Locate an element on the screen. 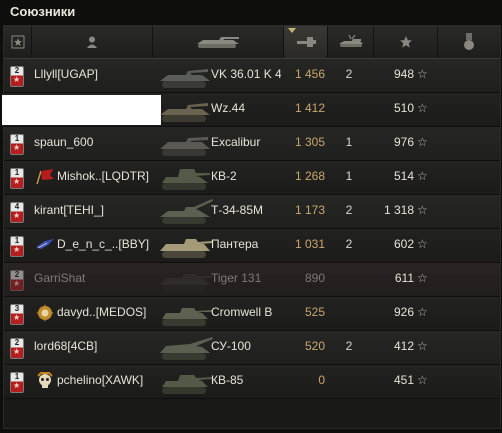  xp-value: 451 is located at coordinates (403, 380).